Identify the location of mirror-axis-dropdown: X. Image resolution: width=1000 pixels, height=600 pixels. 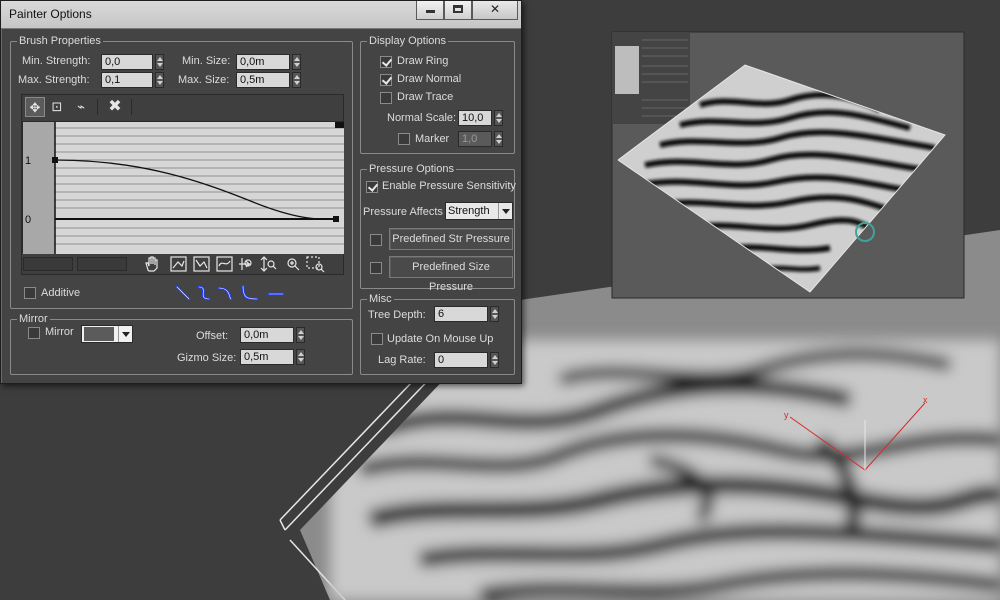
(107, 334).